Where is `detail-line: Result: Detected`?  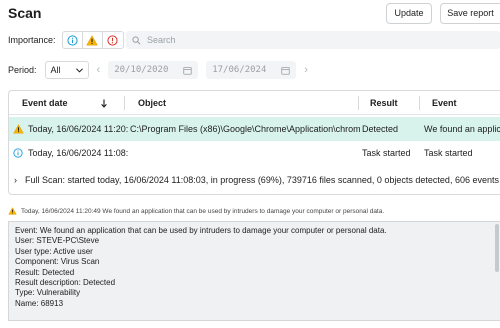 detail-line: Result: Detected is located at coordinates (45, 272).